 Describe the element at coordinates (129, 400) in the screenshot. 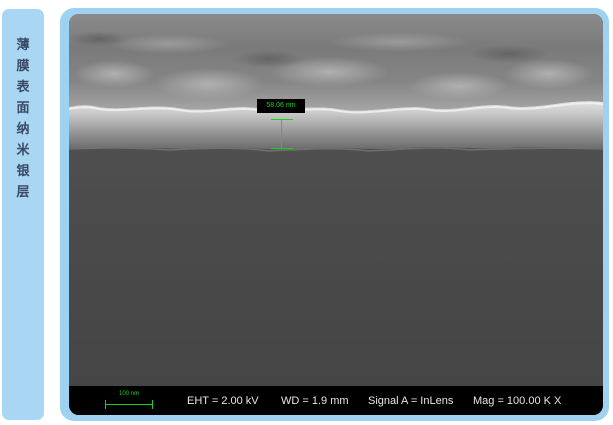

I see `scale-bar: 100 nm` at that location.